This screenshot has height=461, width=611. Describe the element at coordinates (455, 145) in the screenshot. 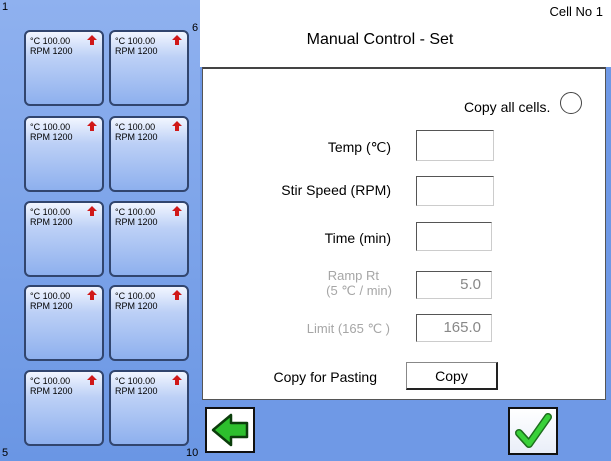

I see `temp-input` at that location.